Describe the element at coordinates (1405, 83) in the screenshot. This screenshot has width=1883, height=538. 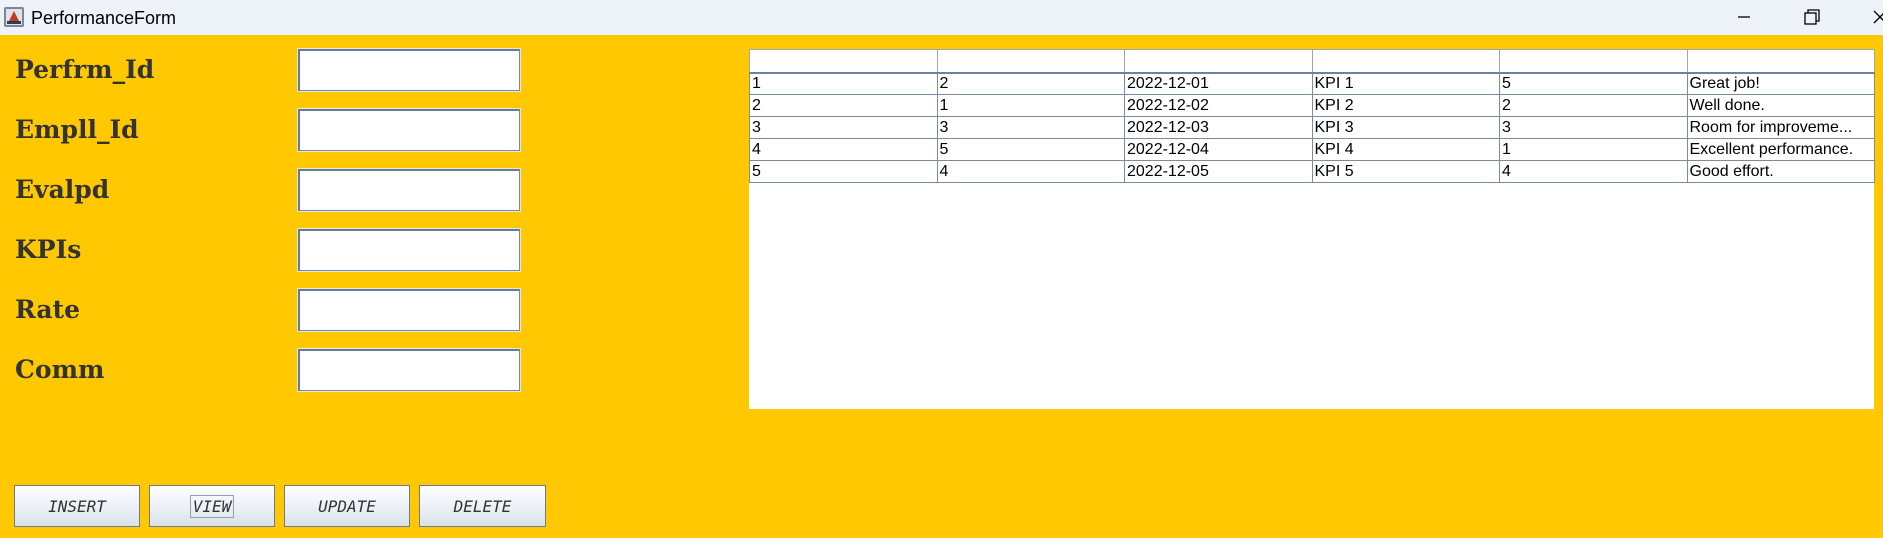
I see `table-cell: KPI 1` at that location.